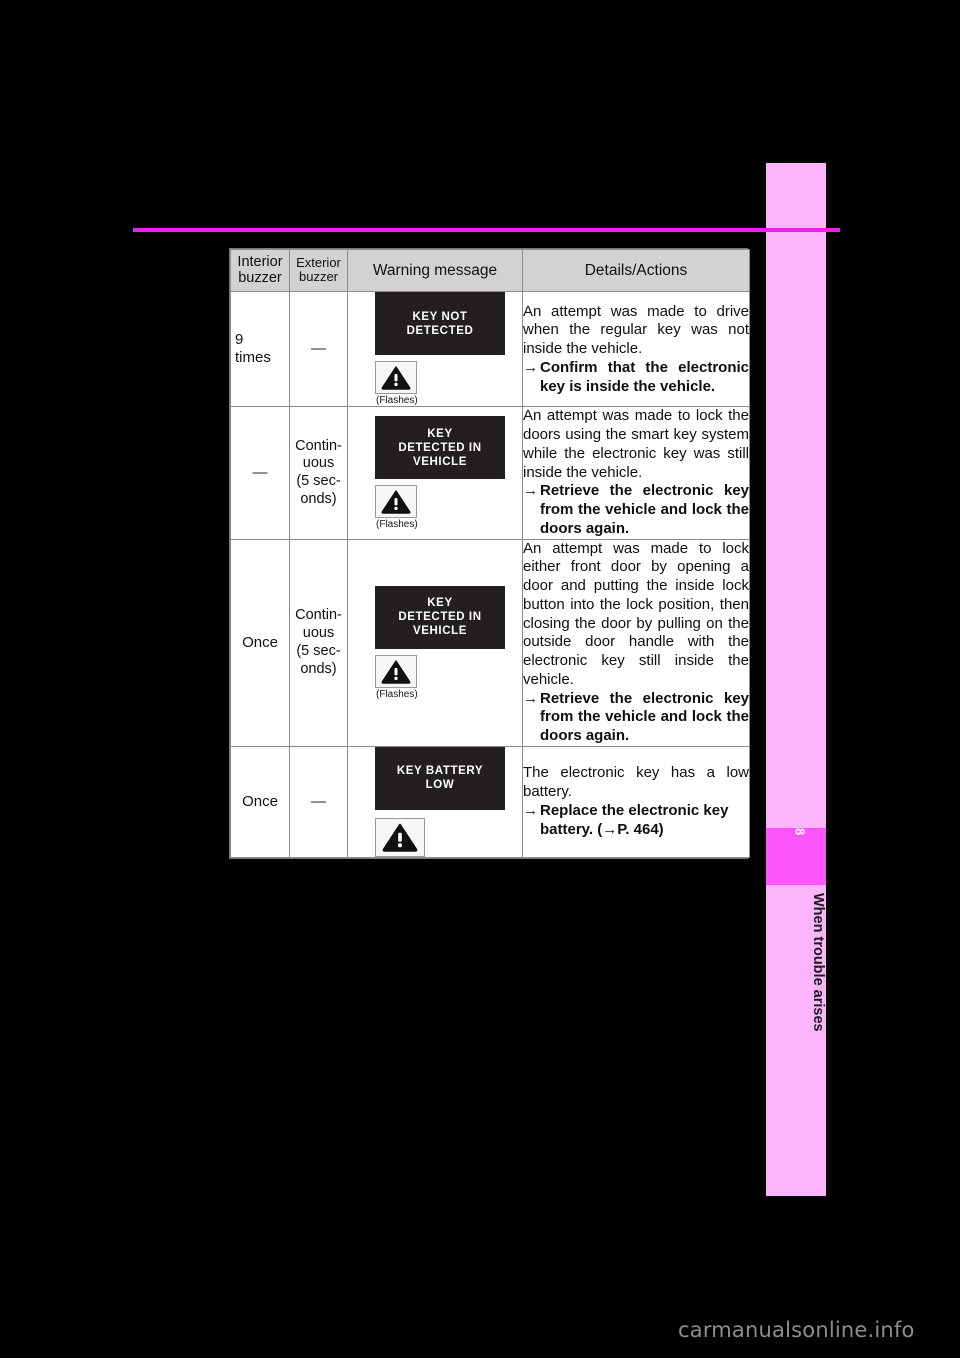 Image resolution: width=960 pixels, height=1358 pixels. Describe the element at coordinates (636, 782) in the screenshot. I see `details-text: The electronic key has a low battery.` at that location.